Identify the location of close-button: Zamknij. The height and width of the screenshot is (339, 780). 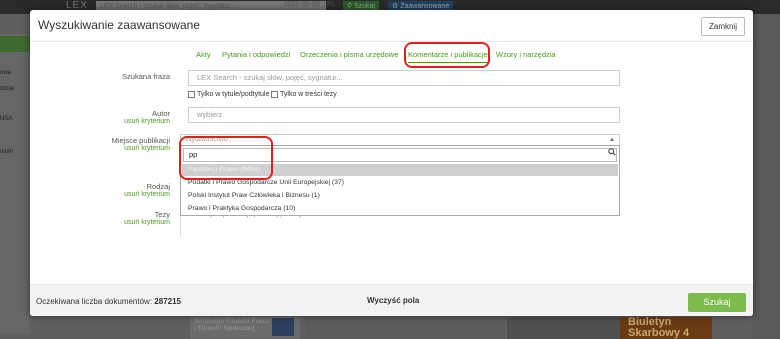
(722, 26).